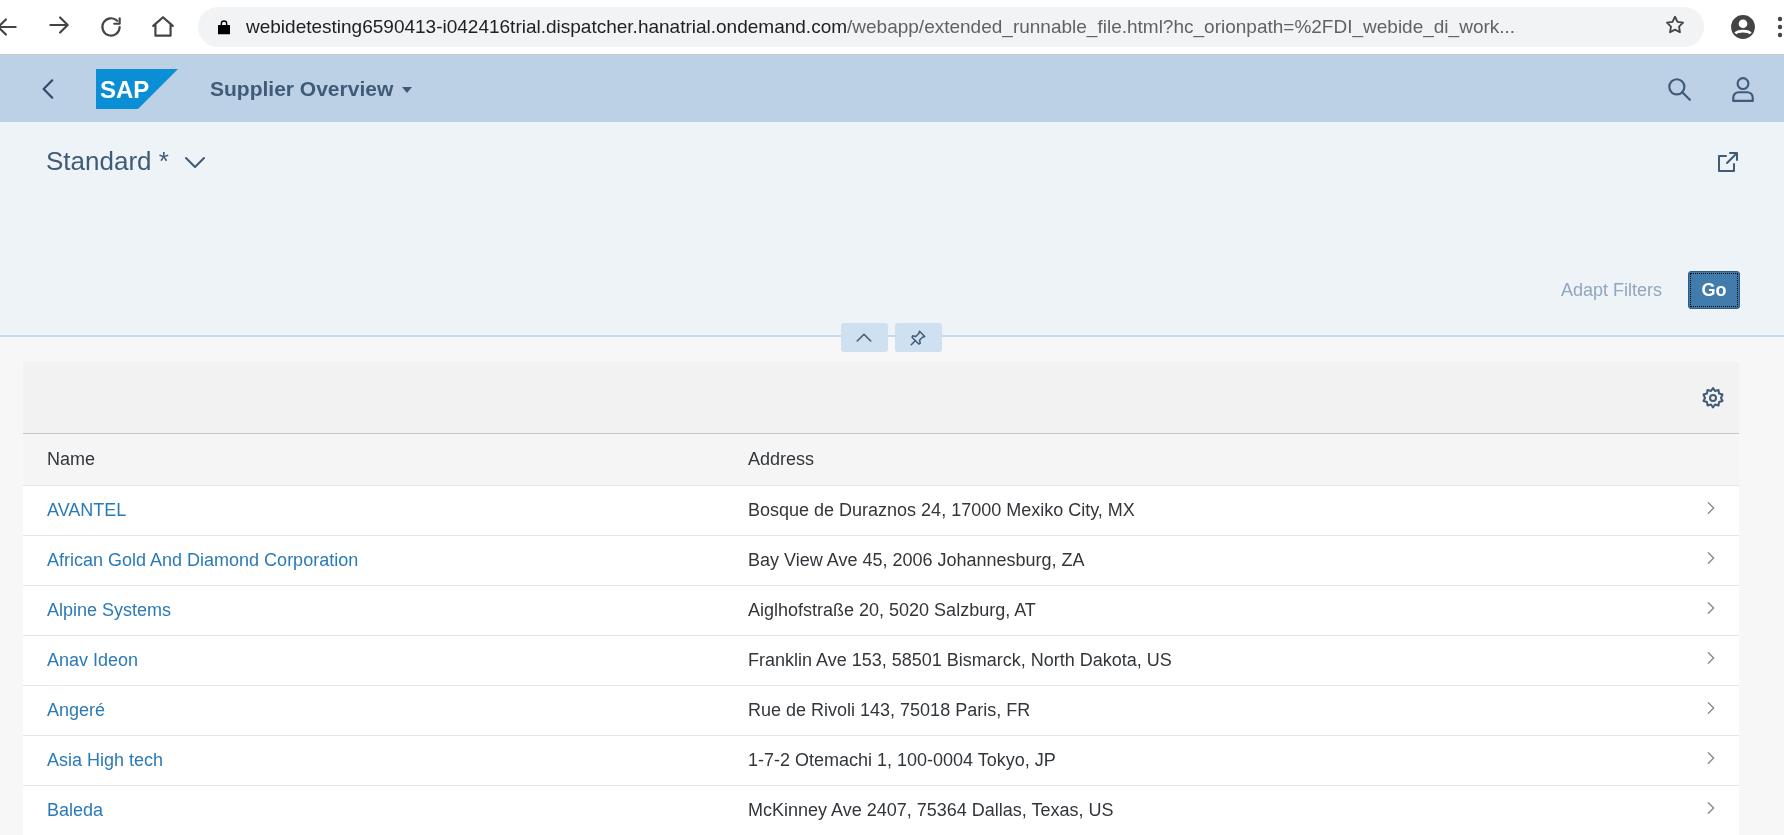 This screenshot has width=1784, height=835. I want to click on address-cell: Rue de Rivoli 143, 75018 Paris, FR, so click(1207, 710).